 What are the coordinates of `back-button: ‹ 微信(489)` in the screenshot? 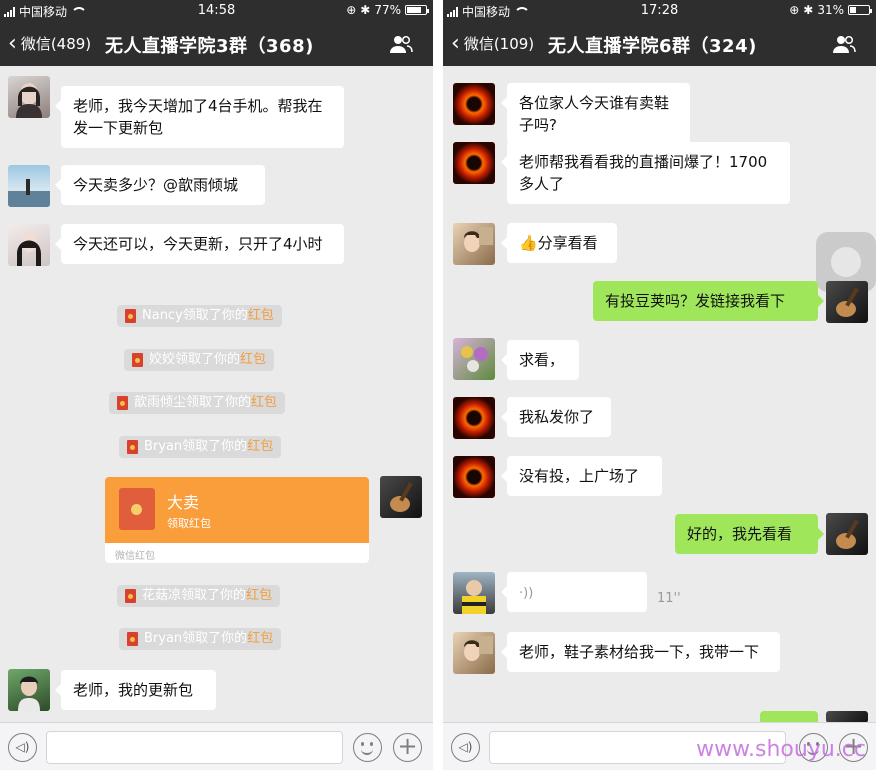 It's located at (50, 43).